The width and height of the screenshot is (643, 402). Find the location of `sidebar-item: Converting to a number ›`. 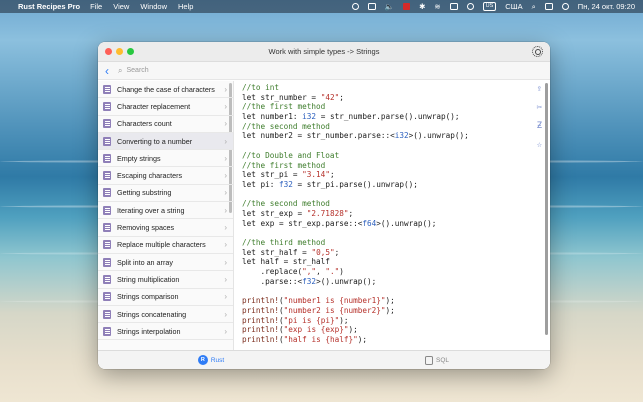

sidebar-item: Converting to a number › is located at coordinates (165, 141).